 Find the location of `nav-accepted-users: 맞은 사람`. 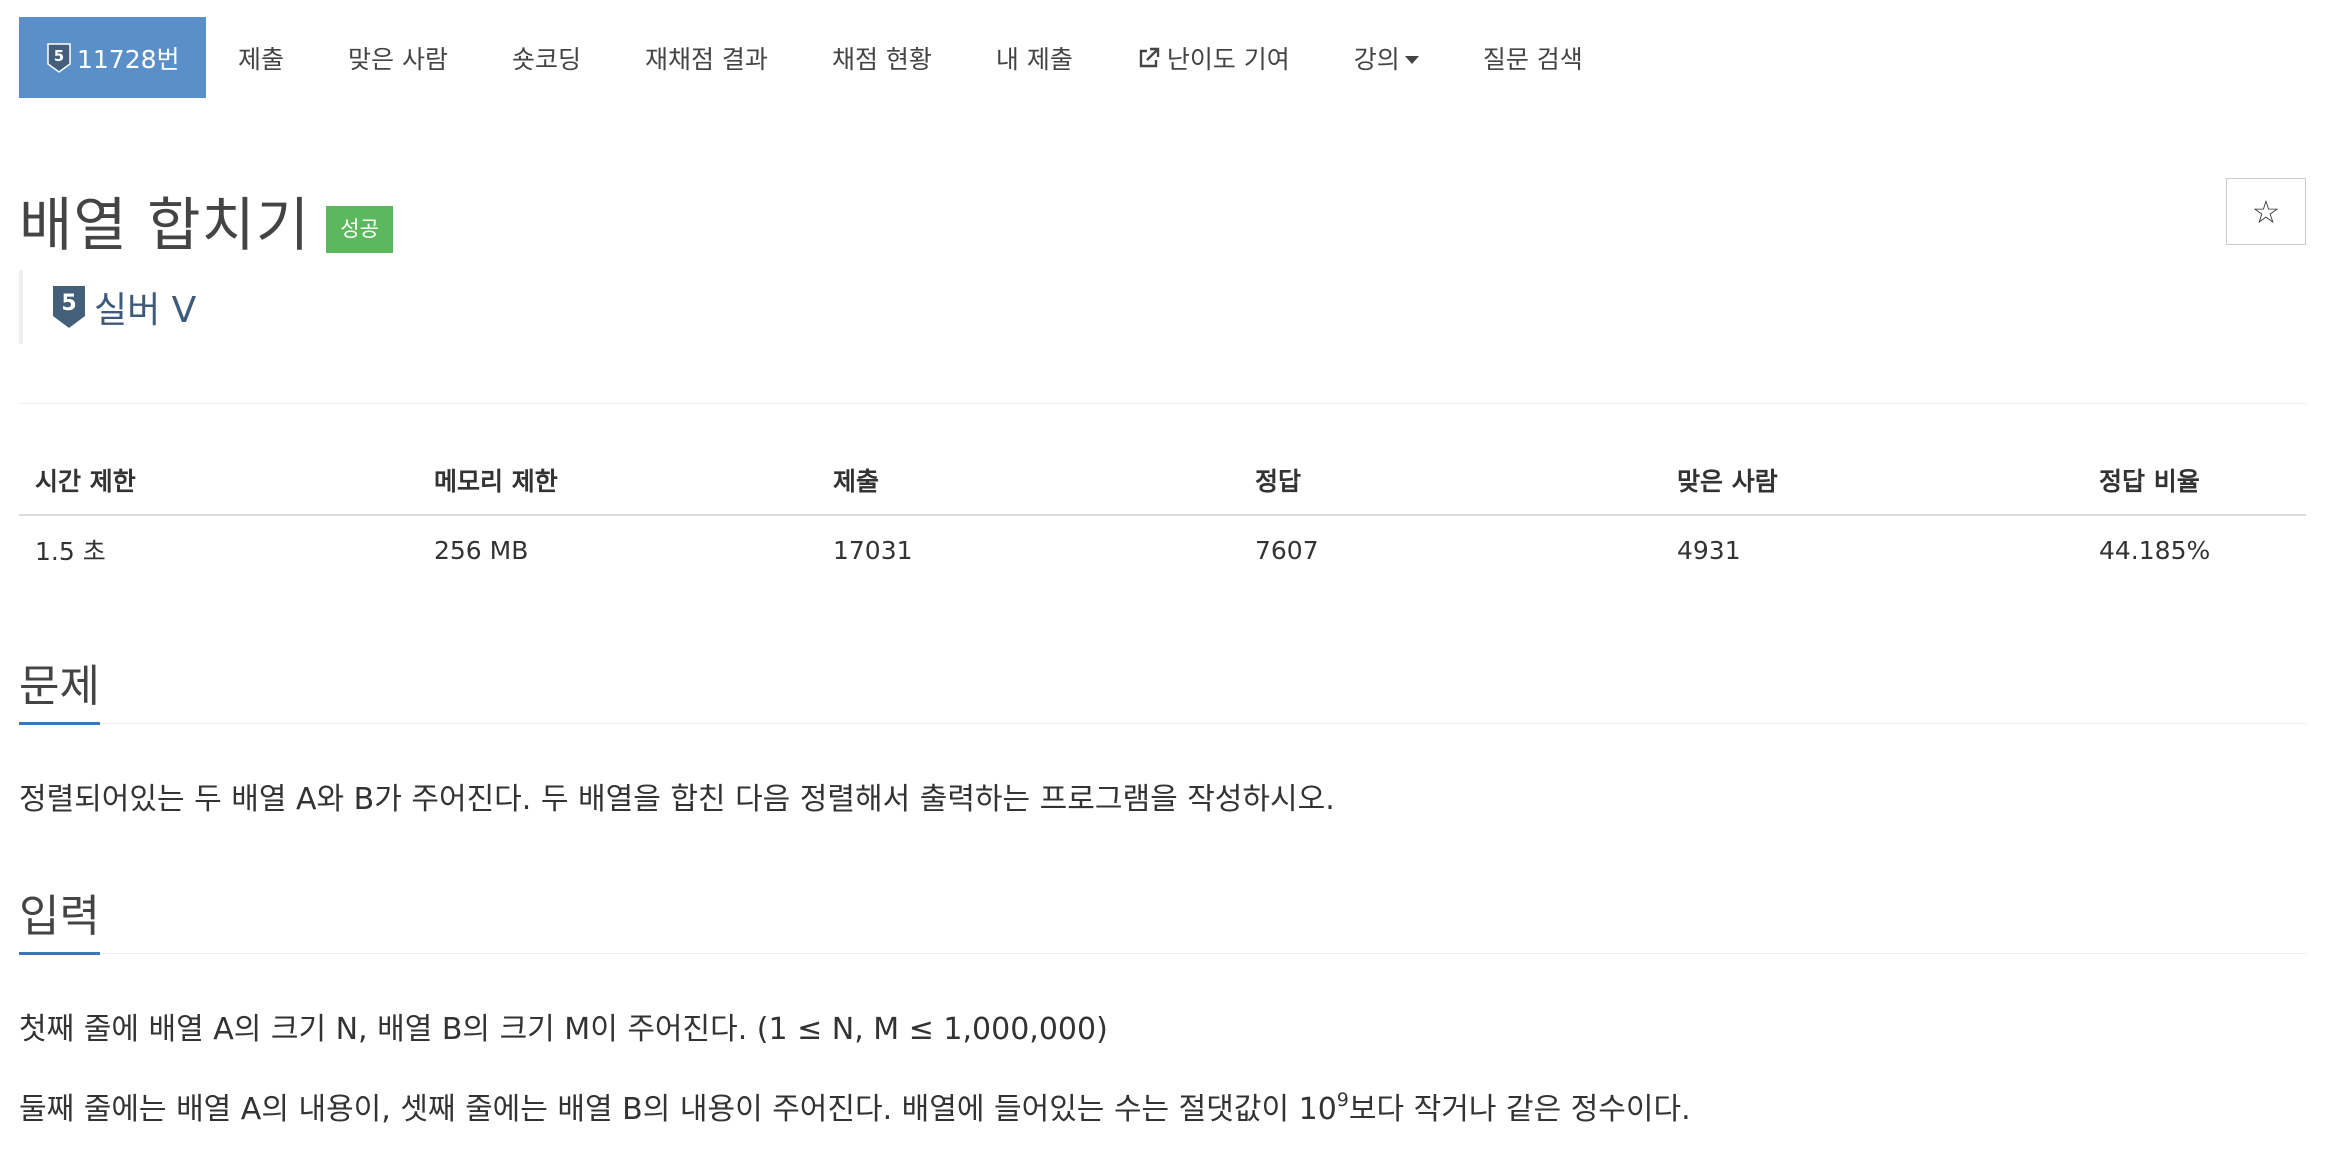

nav-accepted-users: 맞은 사람 is located at coordinates (398, 57).